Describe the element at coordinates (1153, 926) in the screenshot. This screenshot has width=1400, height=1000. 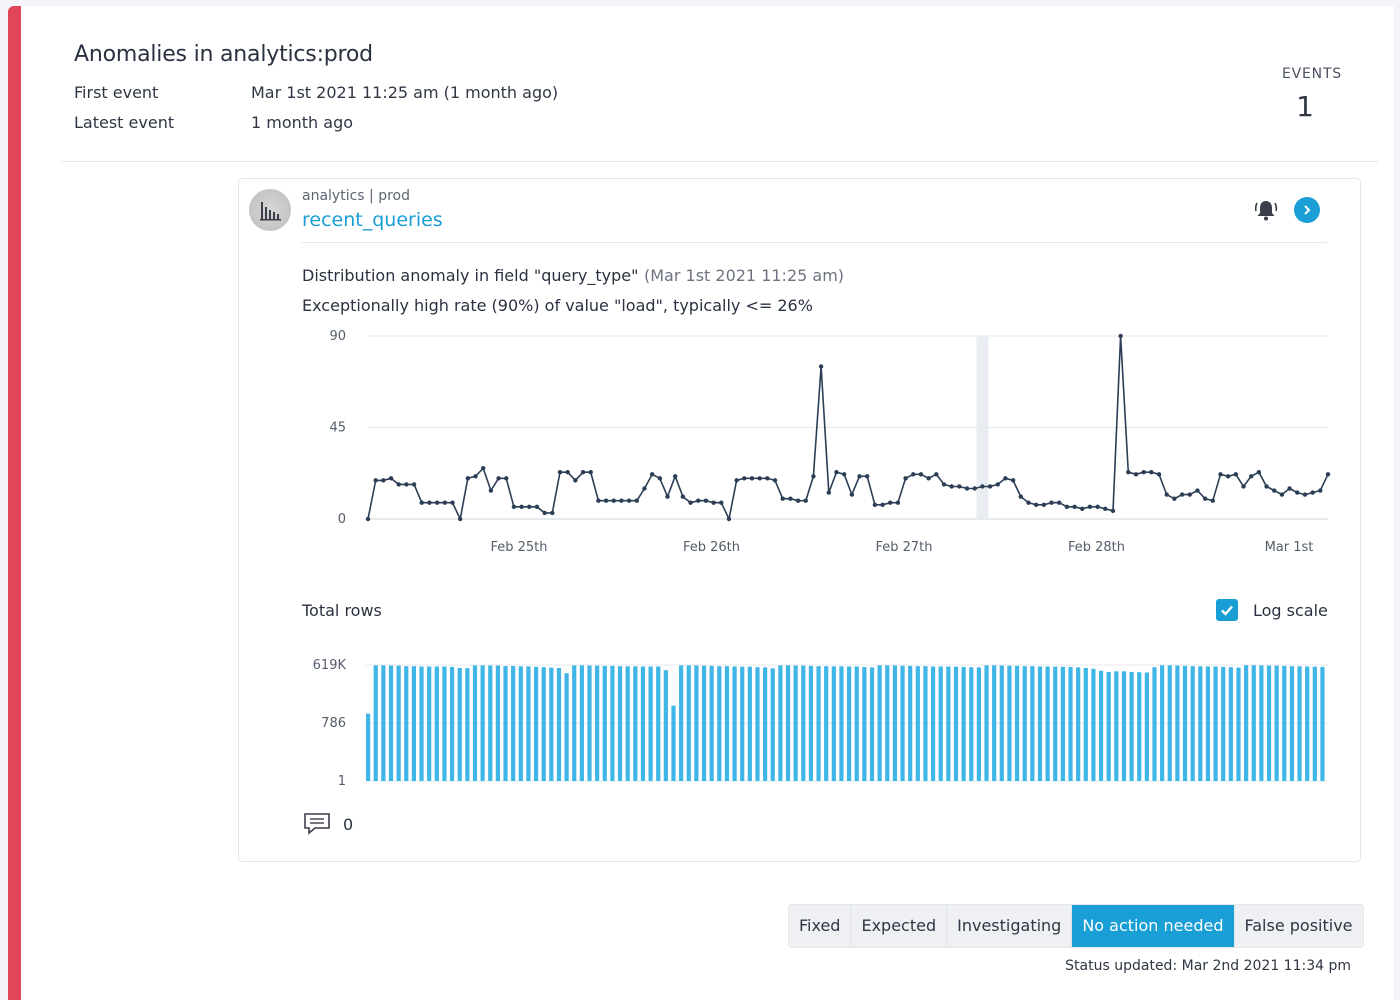
I see `status-no-action-needed-button: No action needed` at that location.